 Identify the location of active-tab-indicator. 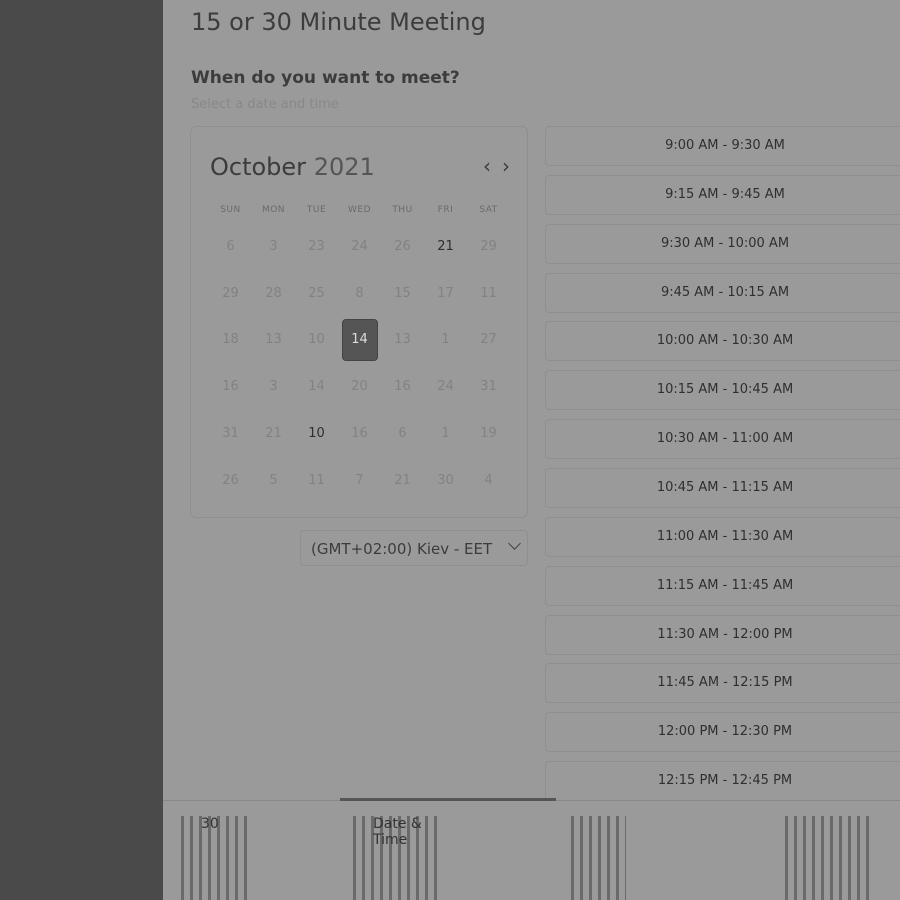
(448, 799).